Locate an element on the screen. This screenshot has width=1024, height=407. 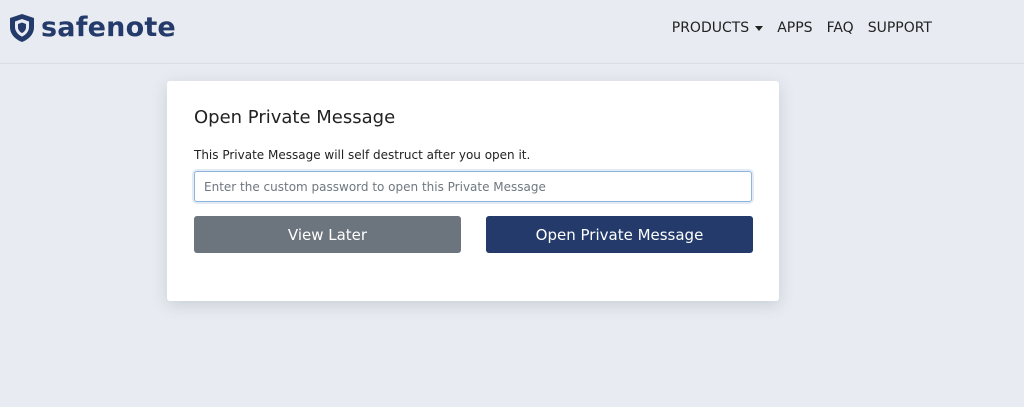
caret-down-icon is located at coordinates (759, 28).